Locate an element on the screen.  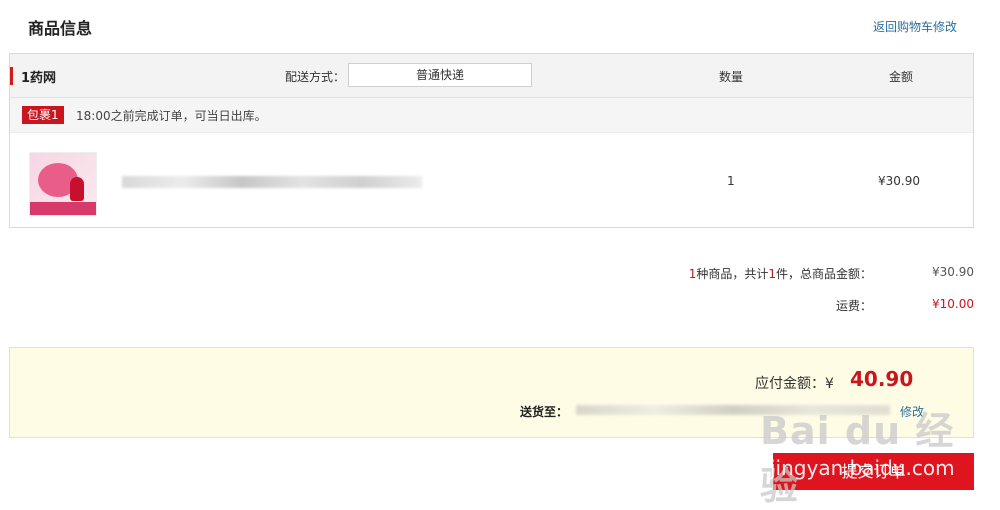
package-row: 包裹1 18:00之前完成订单，可当日出库。 is located at coordinates (491, 115).